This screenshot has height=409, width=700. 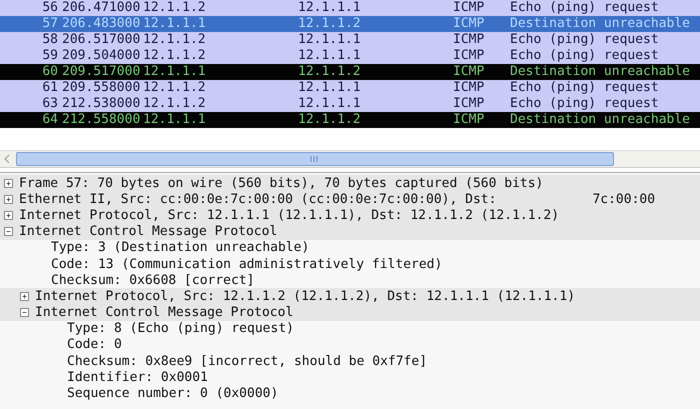 I want to click on table-cell-text: 64, so click(x=50, y=120).